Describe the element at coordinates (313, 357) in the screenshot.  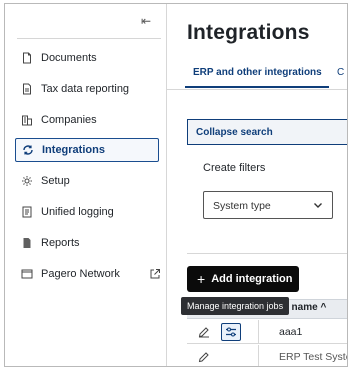
I see `system-name-cell: ERP Test Syste` at that location.